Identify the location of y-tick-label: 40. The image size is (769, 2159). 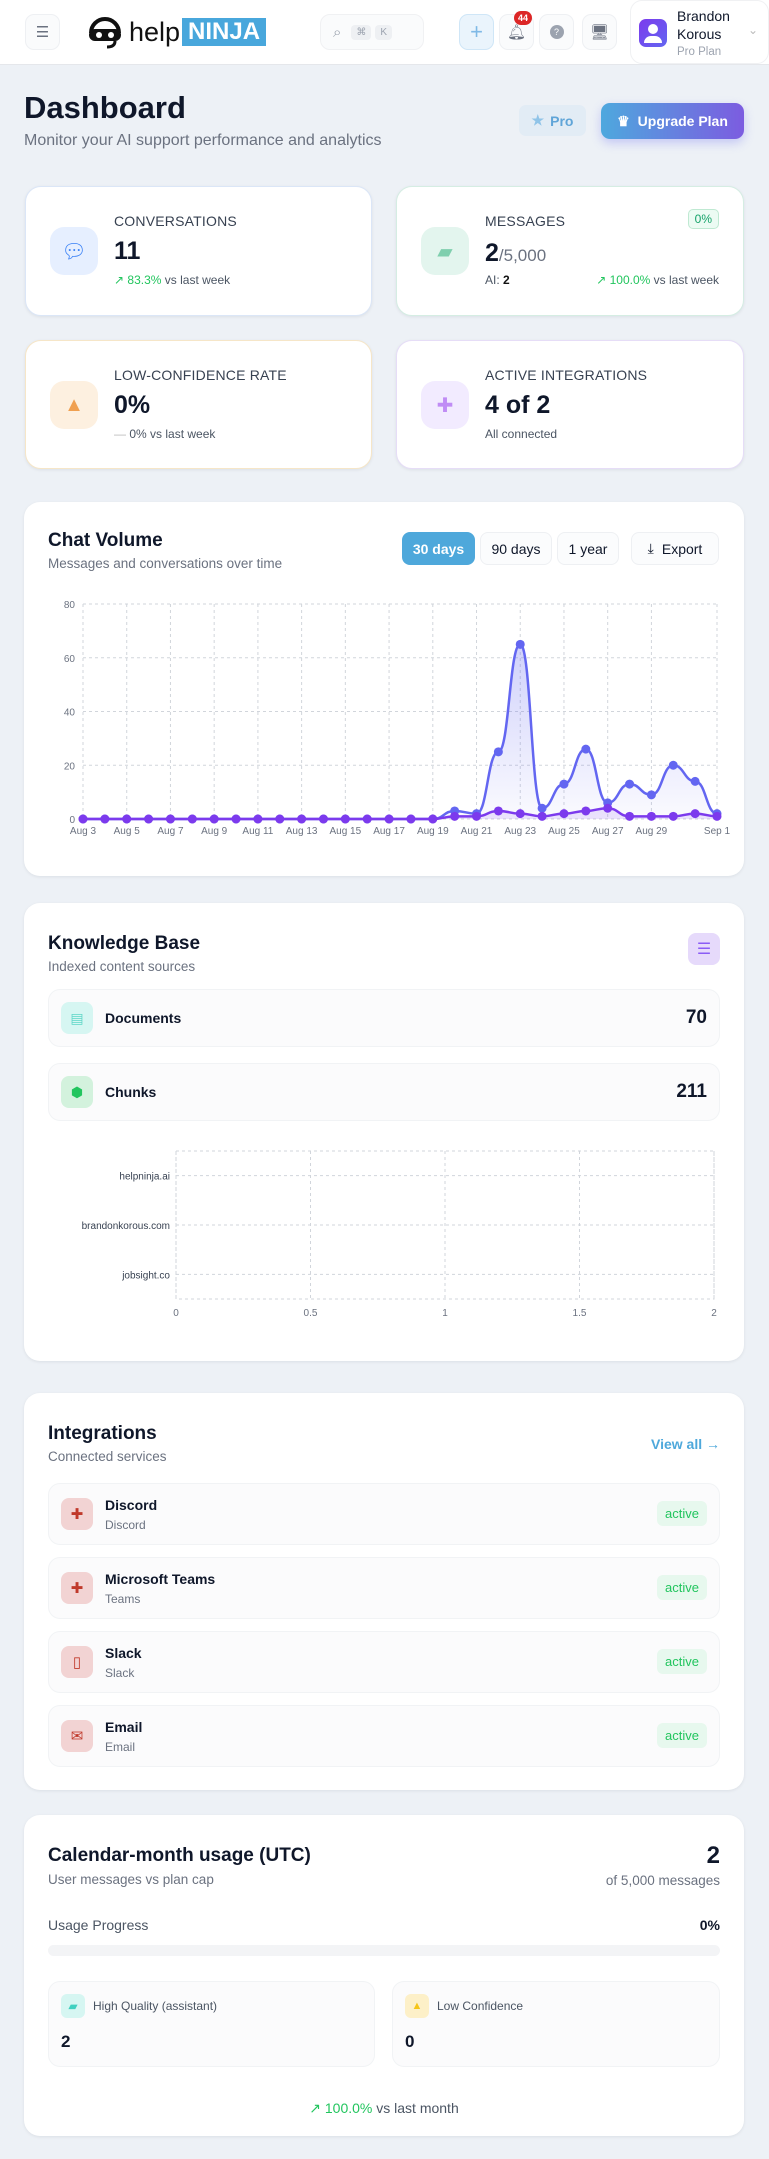
(70, 713).